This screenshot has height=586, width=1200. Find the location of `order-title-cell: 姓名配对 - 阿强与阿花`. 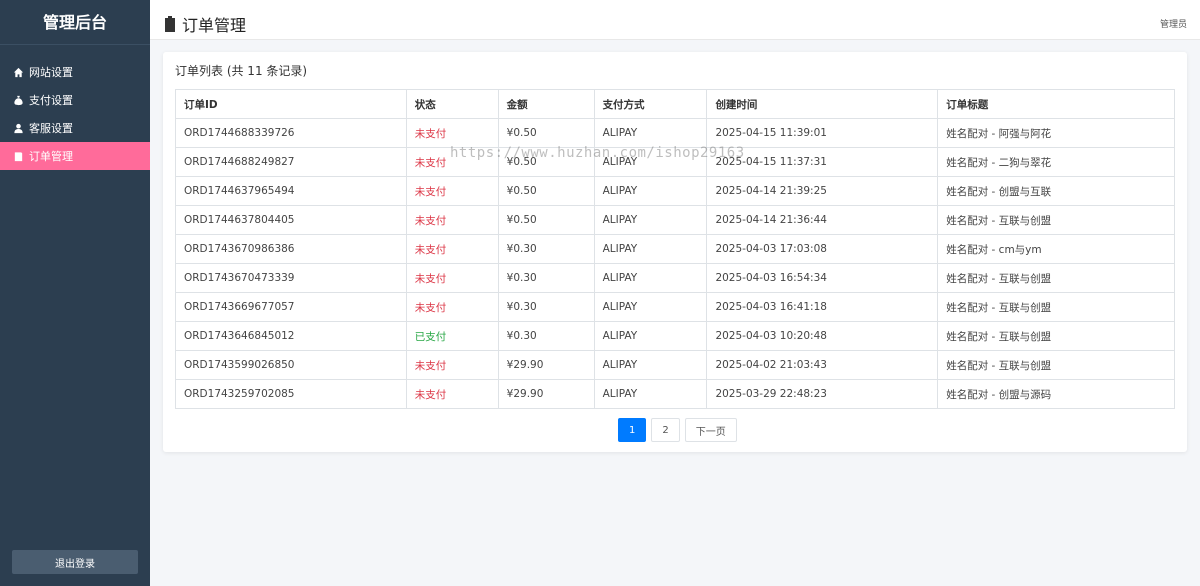

order-title-cell: 姓名配对 - 阿强与阿花 is located at coordinates (1056, 133).